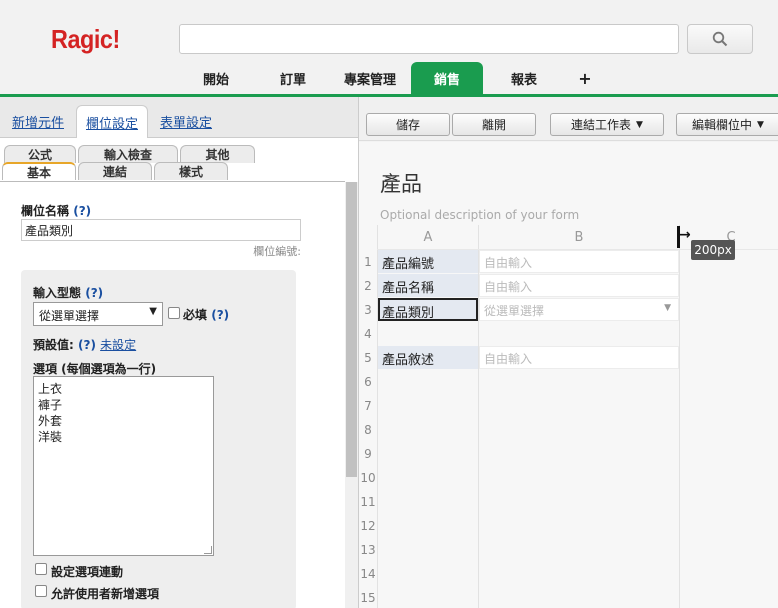  What do you see at coordinates (368, 430) in the screenshot?
I see `row-number: 8` at bounding box center [368, 430].